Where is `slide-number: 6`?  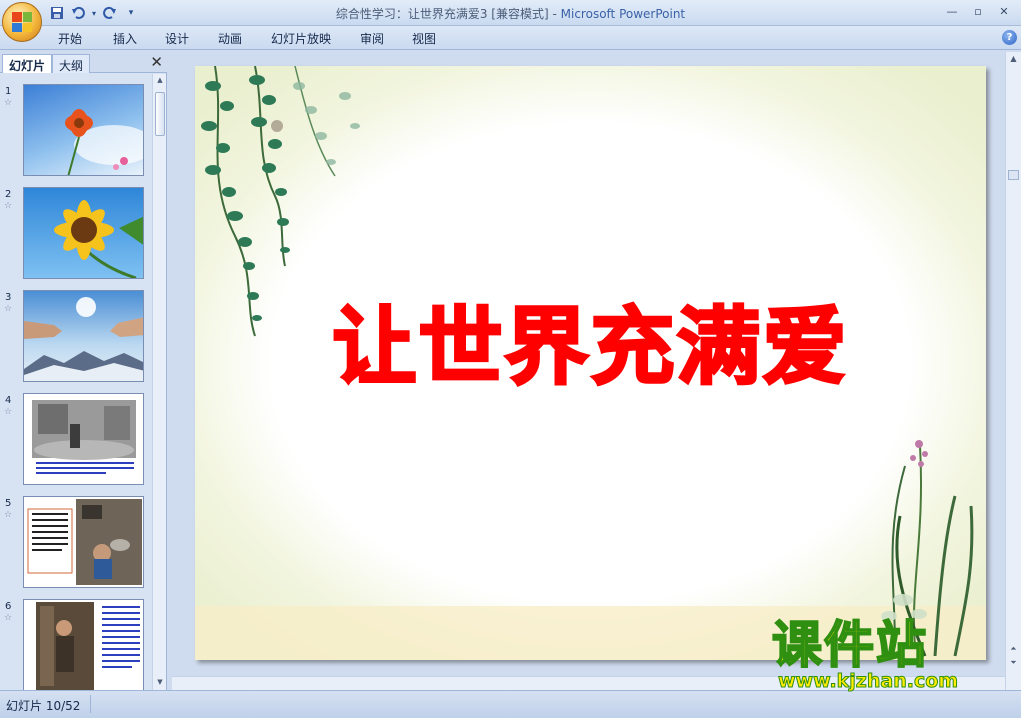
slide-number: 6 is located at coordinates (8, 606).